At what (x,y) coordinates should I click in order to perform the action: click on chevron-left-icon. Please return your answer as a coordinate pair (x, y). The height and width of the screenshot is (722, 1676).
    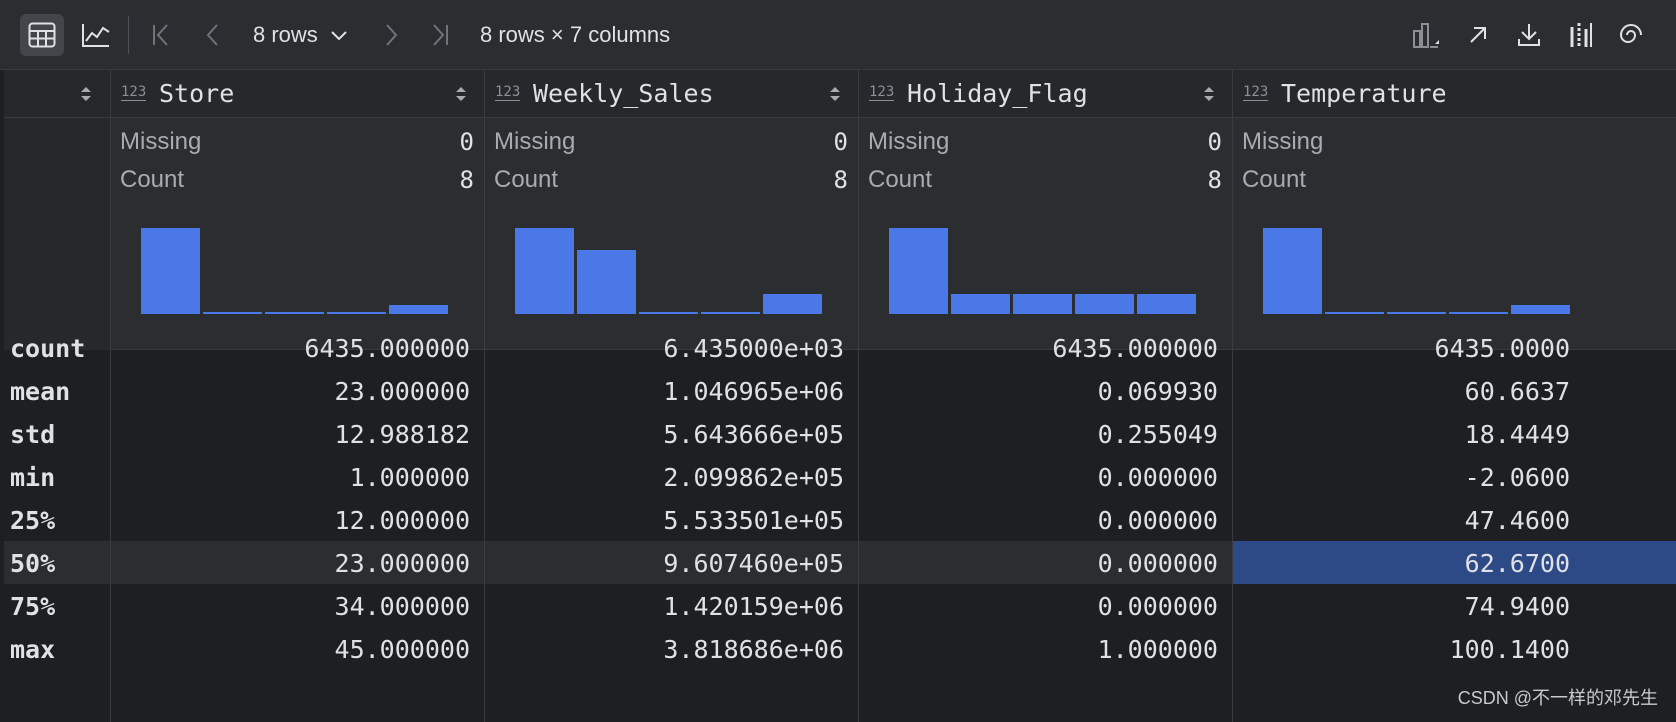
    Looking at the image, I should click on (212, 35).